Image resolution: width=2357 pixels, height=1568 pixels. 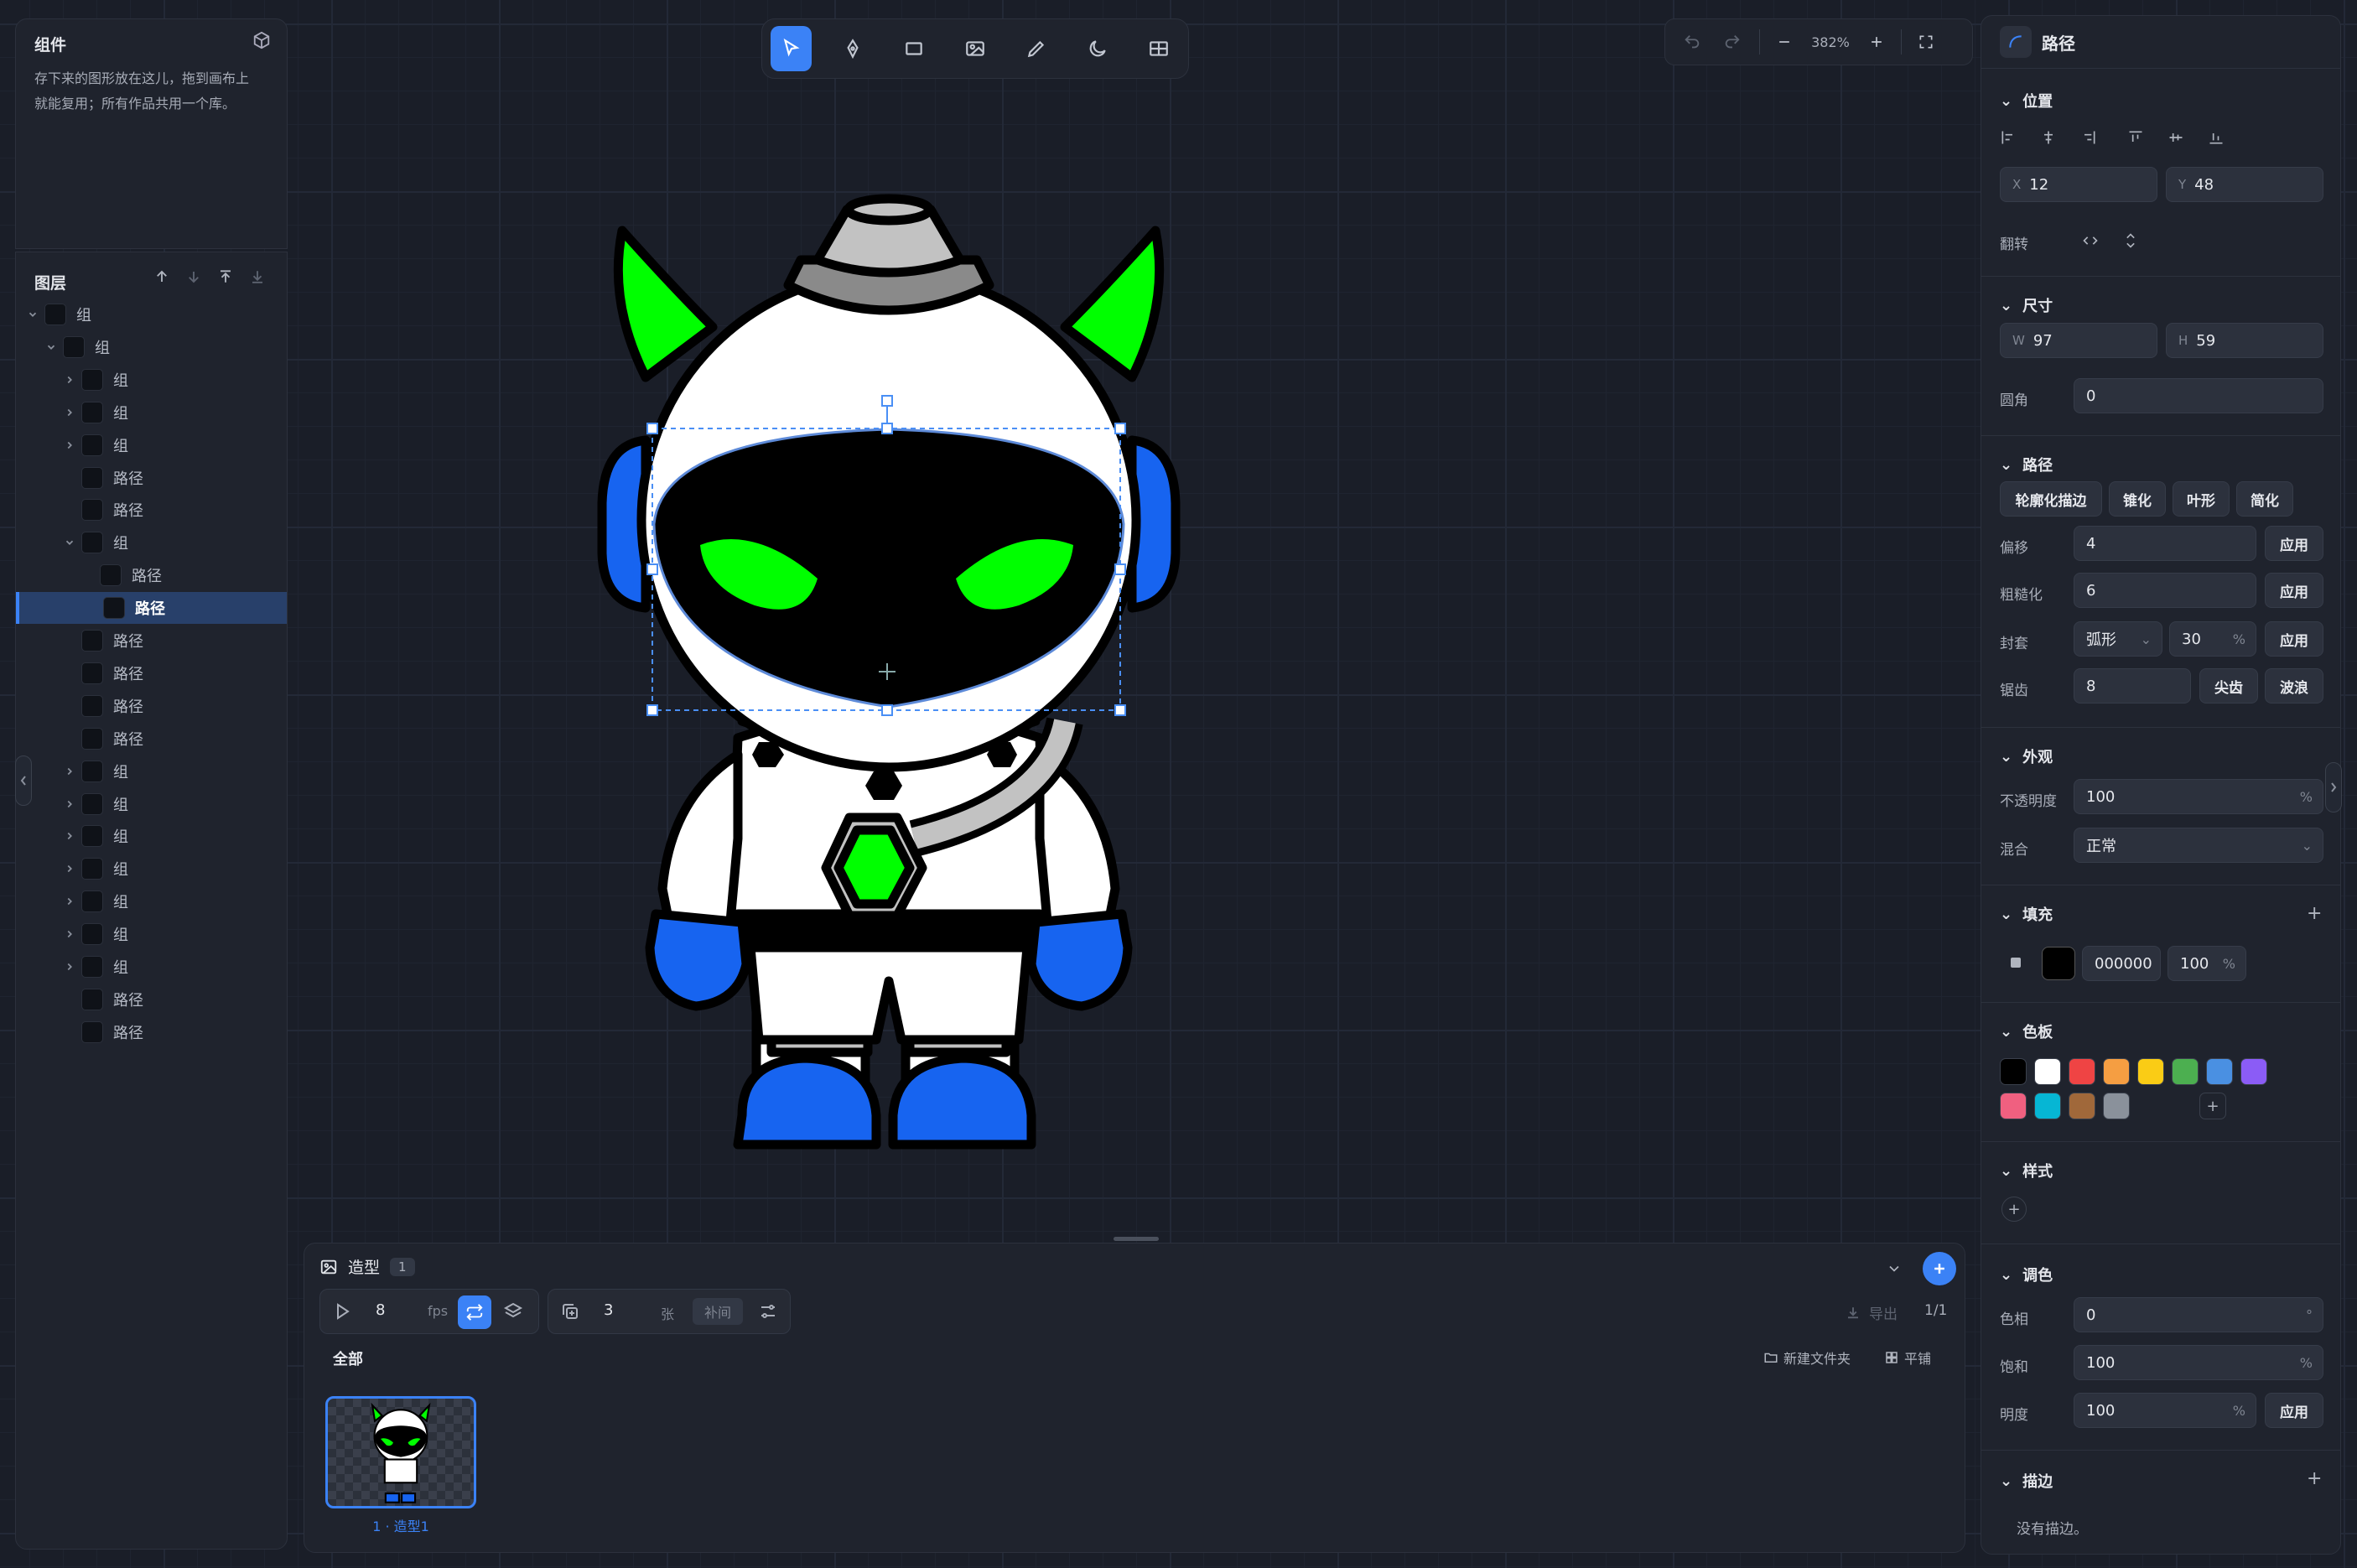 What do you see at coordinates (2198, 796) in the screenshot?
I see `opacity-field: 100%` at bounding box center [2198, 796].